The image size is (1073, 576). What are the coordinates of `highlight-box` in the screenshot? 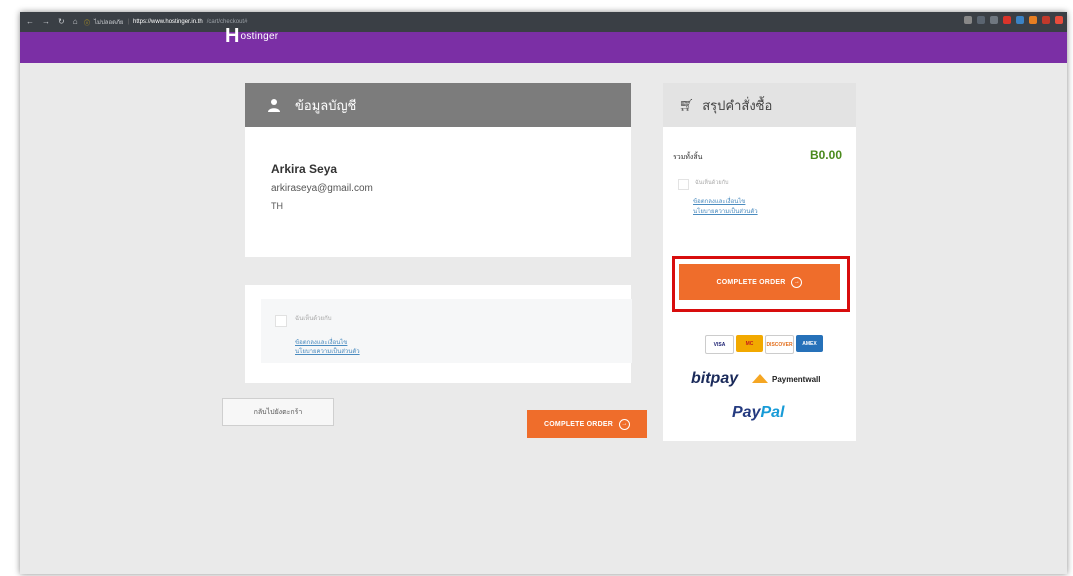 It's located at (761, 284).